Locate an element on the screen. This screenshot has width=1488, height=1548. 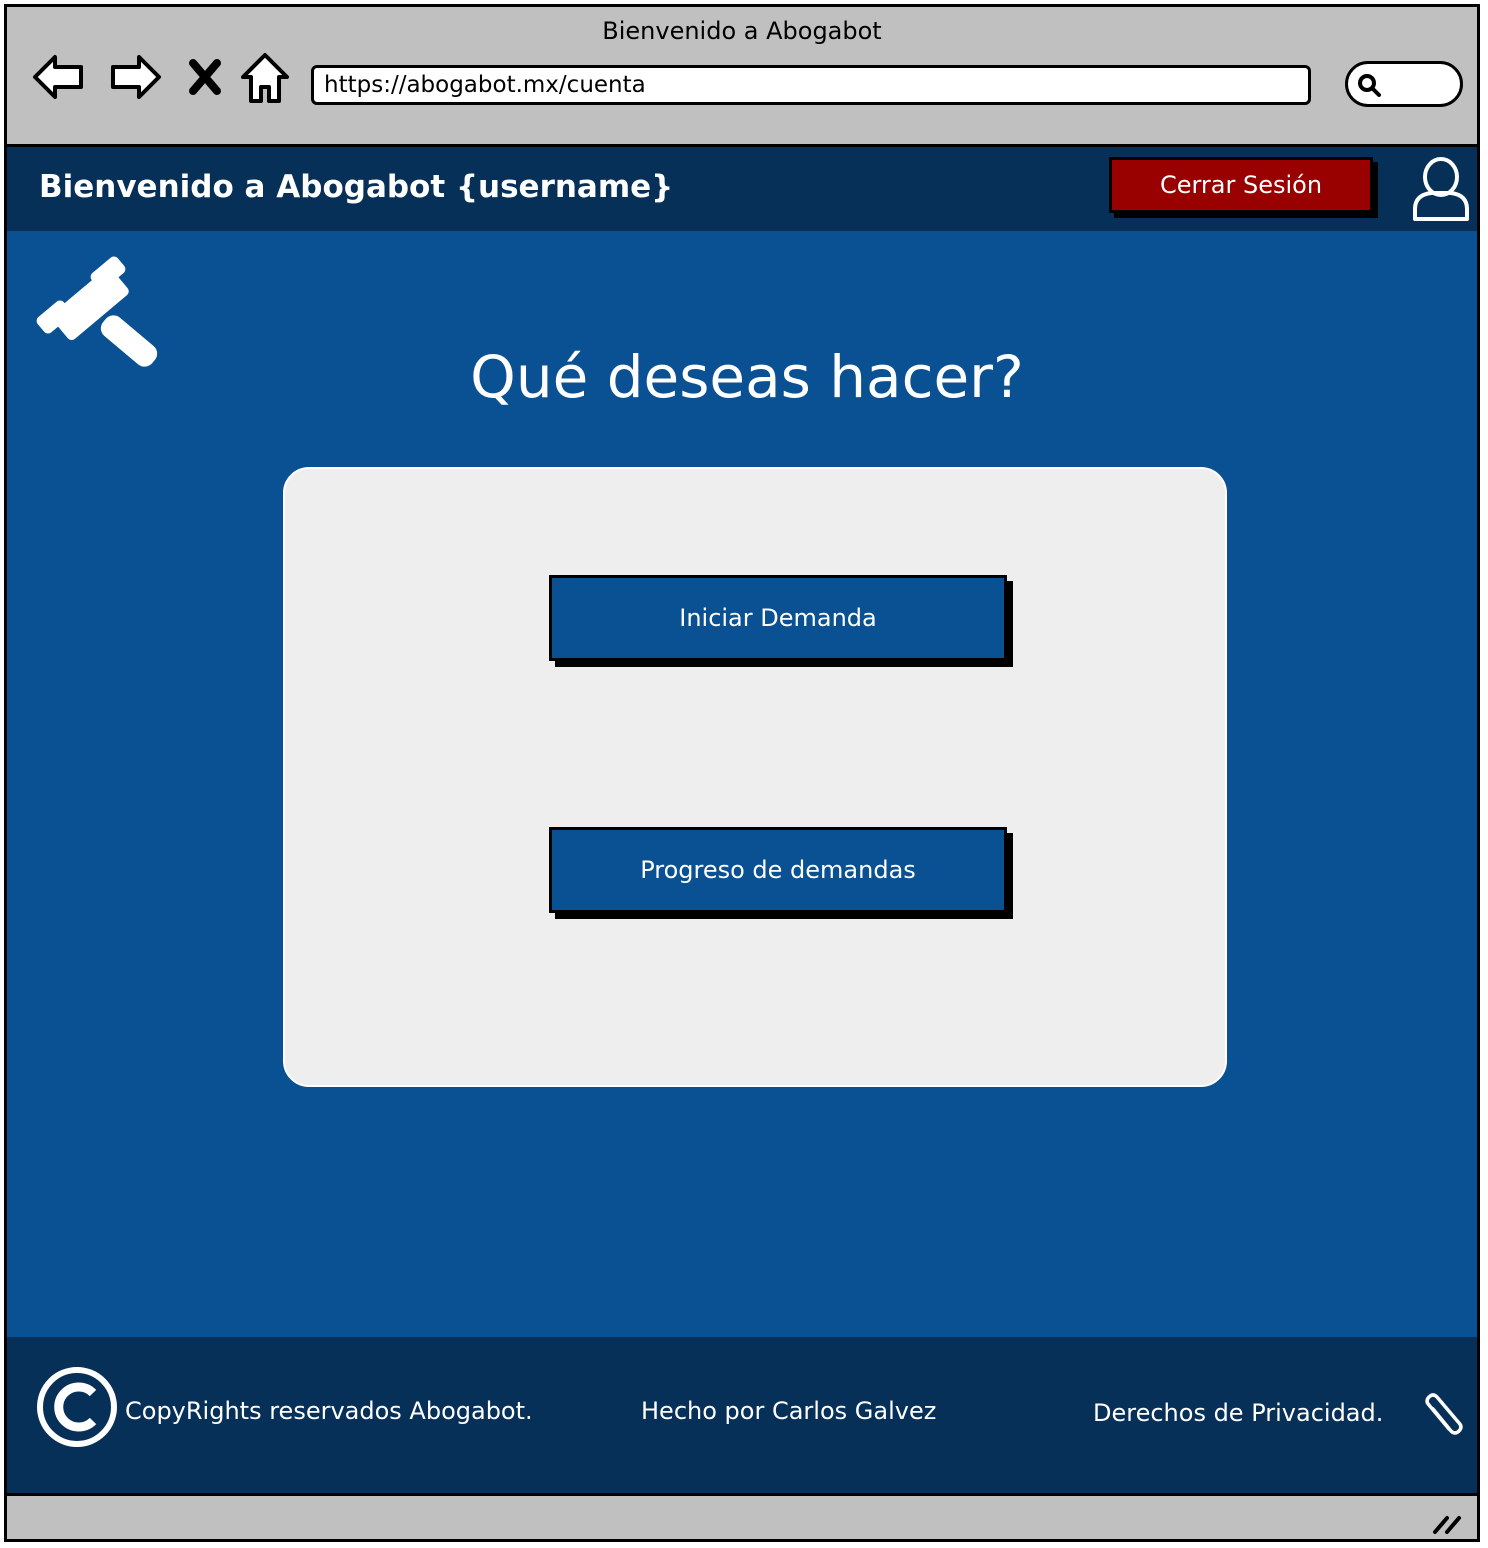
url-bar: https://abogabot.mx/cuenta is located at coordinates (811, 85).